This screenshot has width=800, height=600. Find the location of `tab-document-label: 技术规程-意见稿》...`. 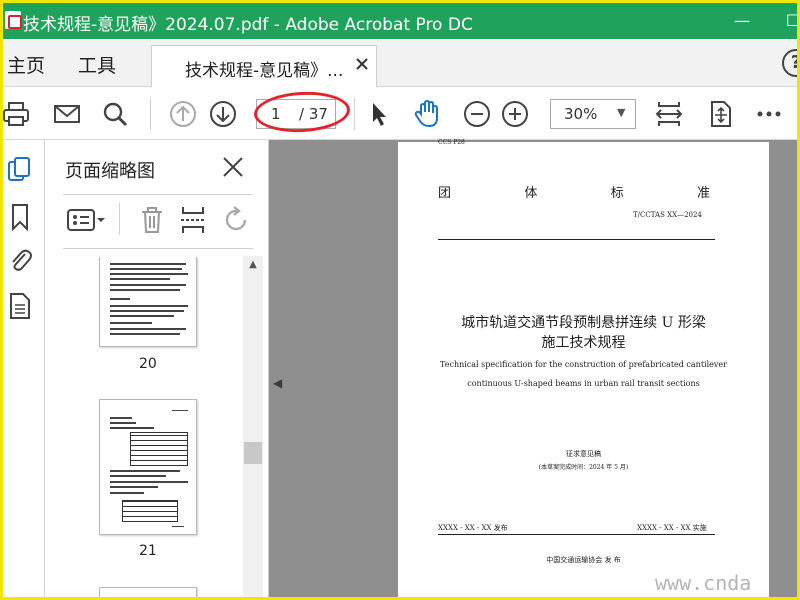

tab-document-label: 技术规程-意见稿》... is located at coordinates (264, 71).